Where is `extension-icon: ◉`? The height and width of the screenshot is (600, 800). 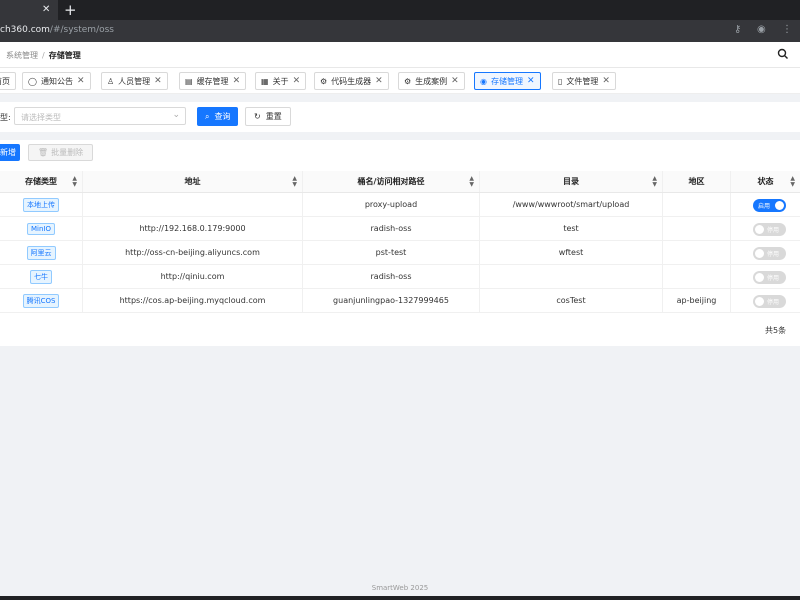 extension-icon: ◉ is located at coordinates (761, 30).